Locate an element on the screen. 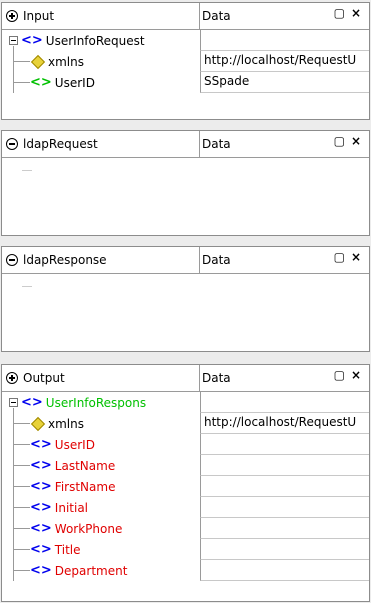 The width and height of the screenshot is (371, 603). output-panel-header: Output Data ▢ × is located at coordinates (185, 378).